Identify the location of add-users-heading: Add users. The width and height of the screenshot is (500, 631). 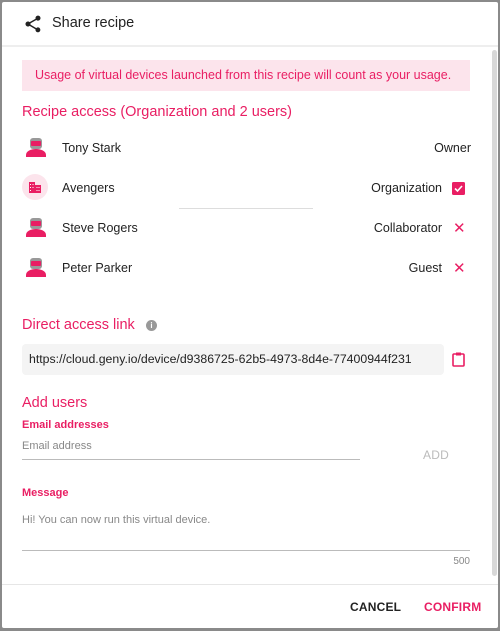
(55, 403).